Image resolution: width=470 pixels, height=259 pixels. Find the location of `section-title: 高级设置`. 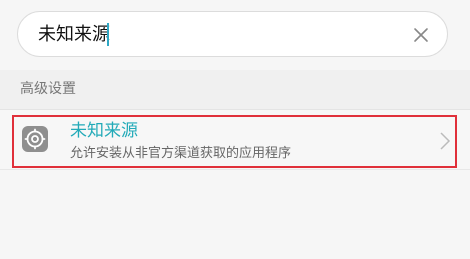

section-title: 高级设置 is located at coordinates (48, 89).